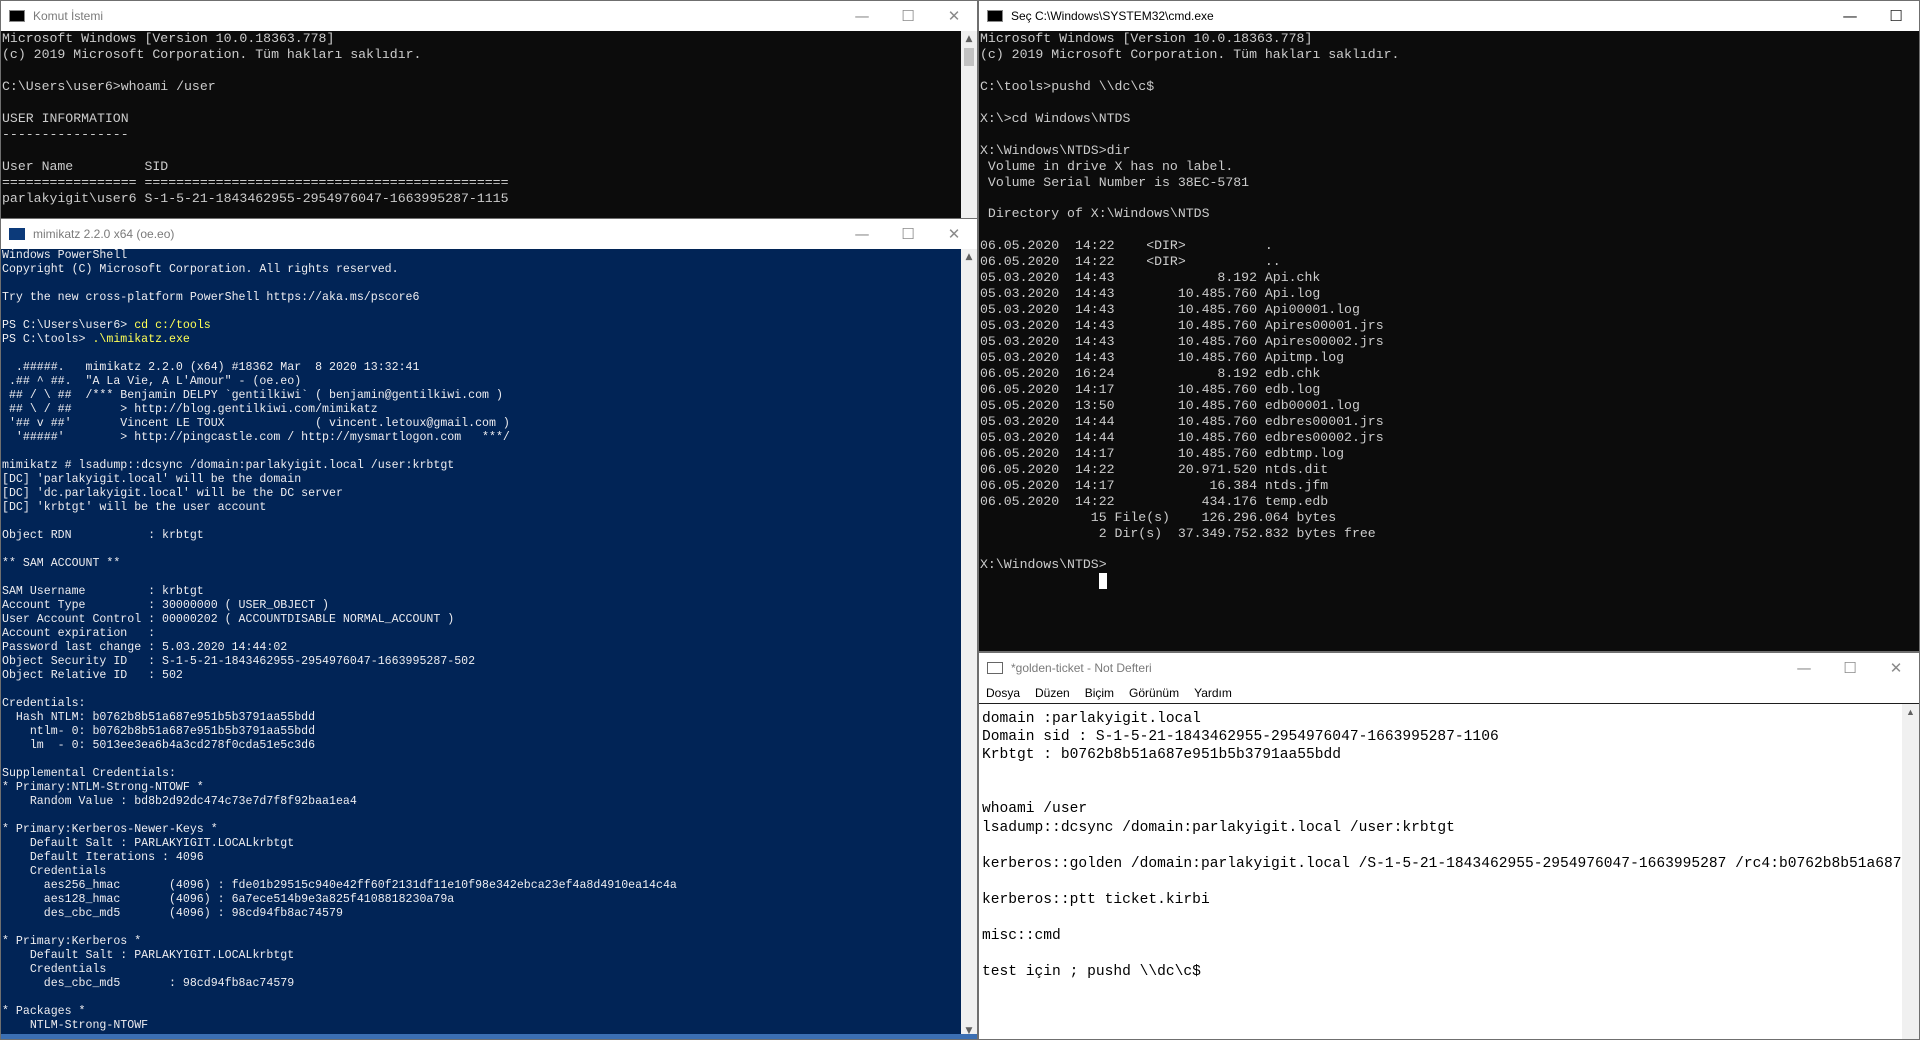 This screenshot has width=1920, height=1040. What do you see at coordinates (1178, 533) in the screenshot?
I see `text-line: 2 Dir(s) 37.349.752.832 bytes free` at bounding box center [1178, 533].